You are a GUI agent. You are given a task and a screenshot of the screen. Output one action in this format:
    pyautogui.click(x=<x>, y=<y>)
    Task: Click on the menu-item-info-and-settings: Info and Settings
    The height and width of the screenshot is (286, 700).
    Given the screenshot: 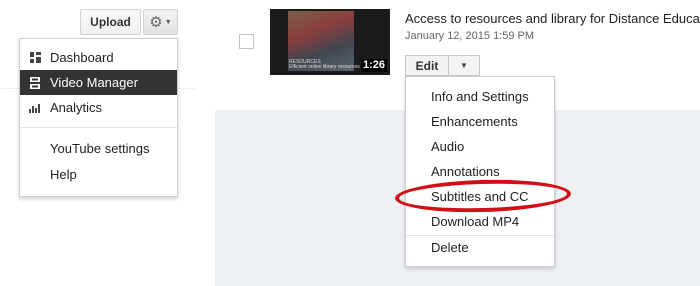 What is the action you would take?
    pyautogui.click(x=480, y=96)
    